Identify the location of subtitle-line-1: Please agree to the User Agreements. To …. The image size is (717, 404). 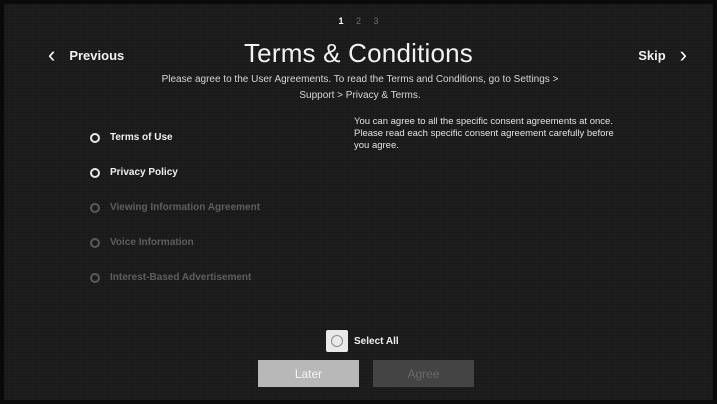
(360, 79).